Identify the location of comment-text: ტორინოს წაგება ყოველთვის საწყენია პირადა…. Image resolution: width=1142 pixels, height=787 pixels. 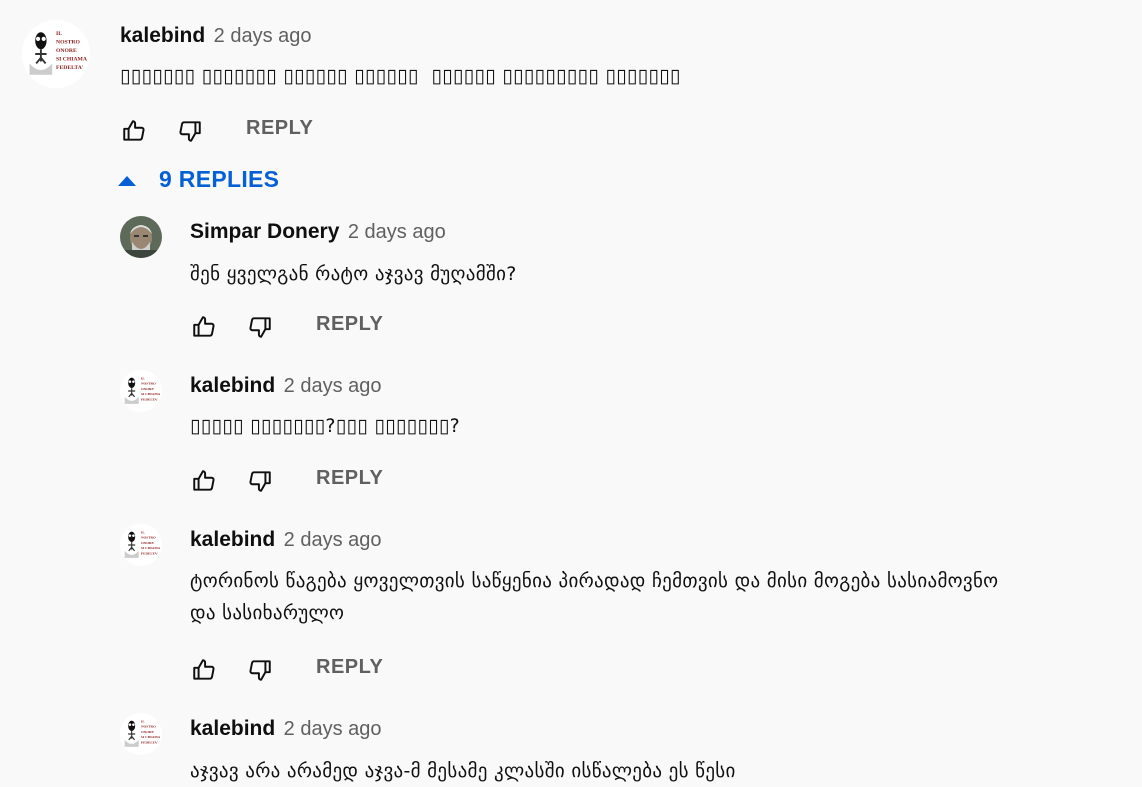
(594, 597).